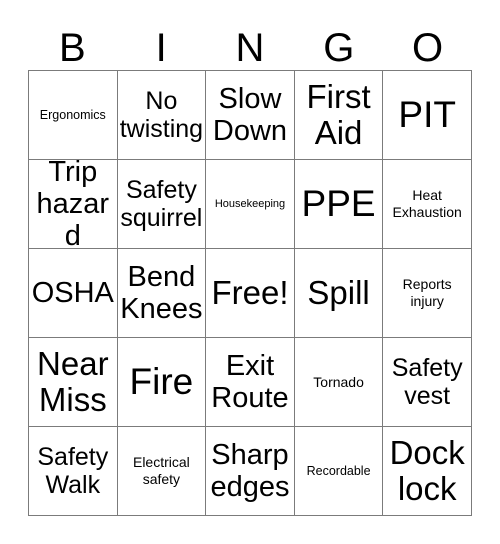 Image resolution: width=500 pixels, height=544 pixels. I want to click on bingo-header-row: BINGO, so click(250, 44).